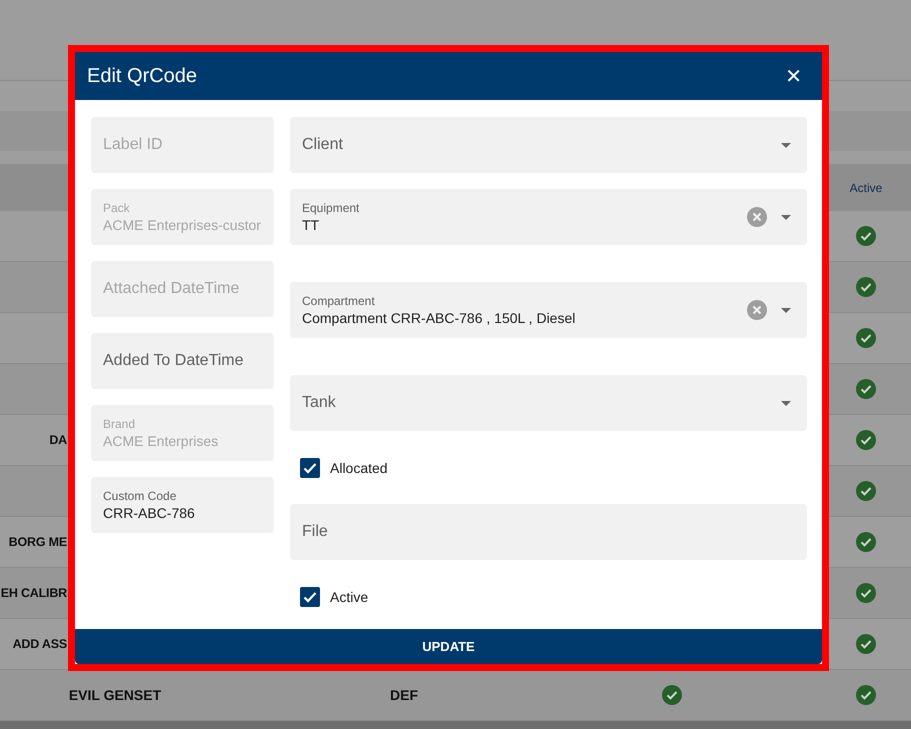 The width and height of the screenshot is (911, 729). I want to click on checkbox-label: Allocated, so click(359, 468).